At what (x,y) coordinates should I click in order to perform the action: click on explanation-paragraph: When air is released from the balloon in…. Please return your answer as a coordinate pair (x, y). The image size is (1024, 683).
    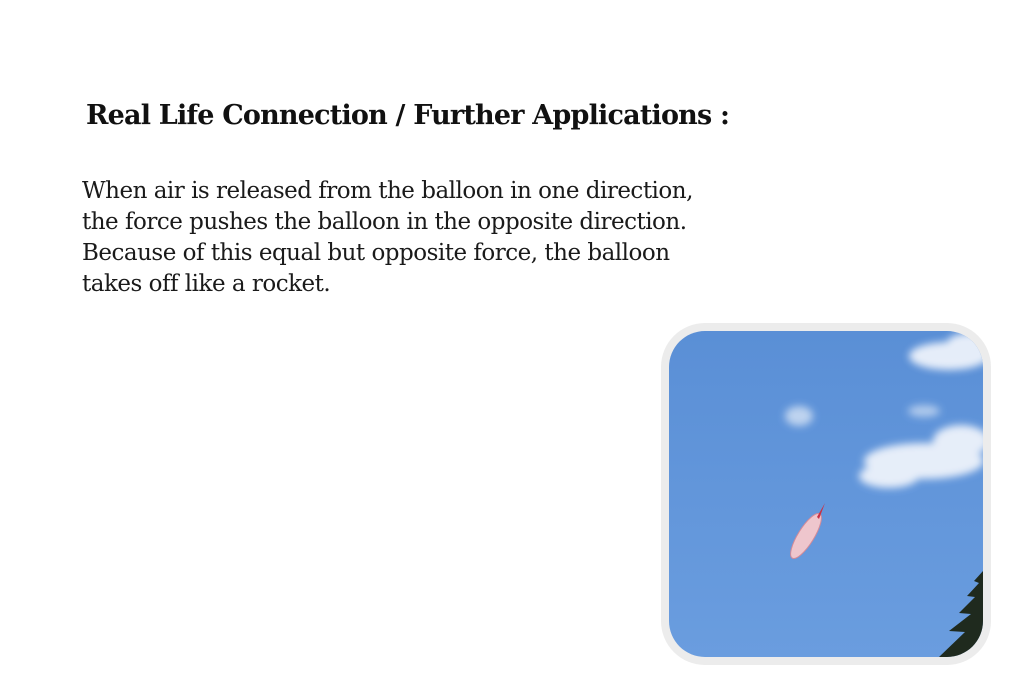
    Looking at the image, I should click on (387, 237).